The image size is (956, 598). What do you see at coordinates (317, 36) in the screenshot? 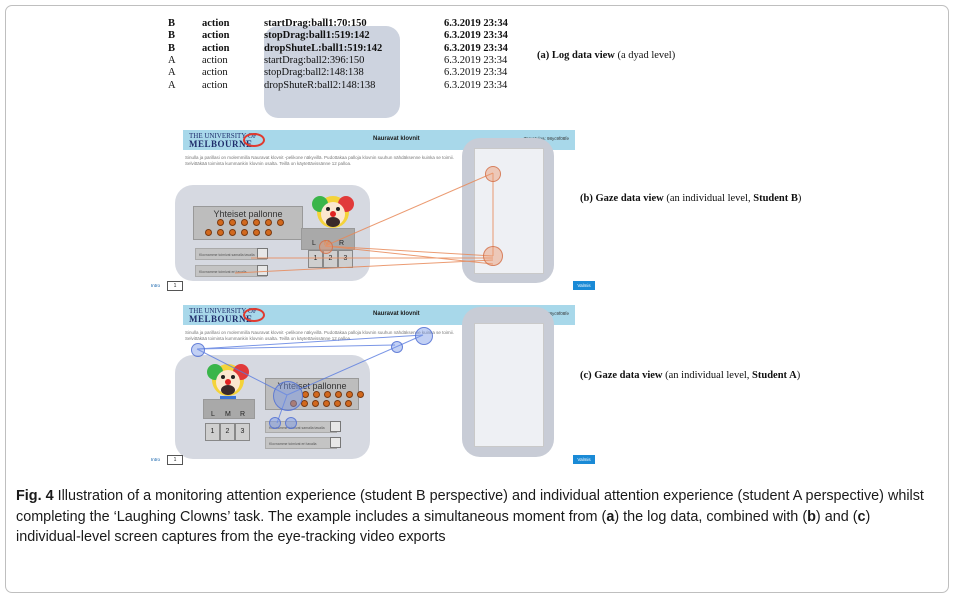
I see `log-cell-event: stopDrag:ball1:519:142` at bounding box center [317, 36].